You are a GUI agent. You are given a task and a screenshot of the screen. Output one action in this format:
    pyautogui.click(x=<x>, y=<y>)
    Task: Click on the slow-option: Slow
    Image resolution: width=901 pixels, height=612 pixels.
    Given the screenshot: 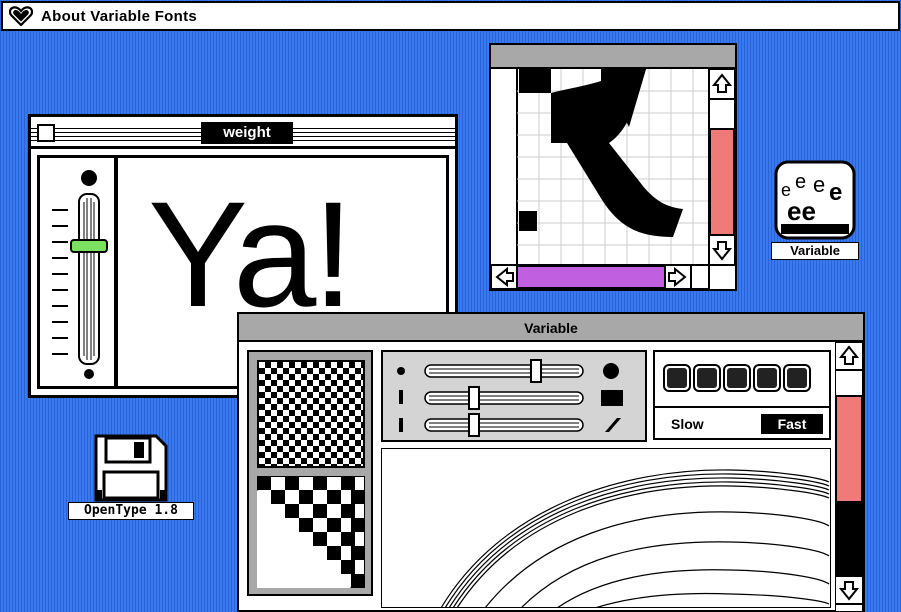 What is the action you would take?
    pyautogui.click(x=687, y=424)
    